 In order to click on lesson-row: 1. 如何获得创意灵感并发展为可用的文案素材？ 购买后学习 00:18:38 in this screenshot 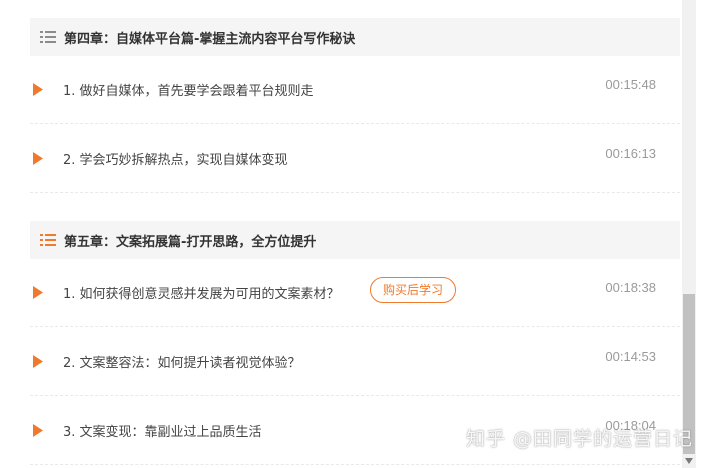, I will do `click(355, 293)`.